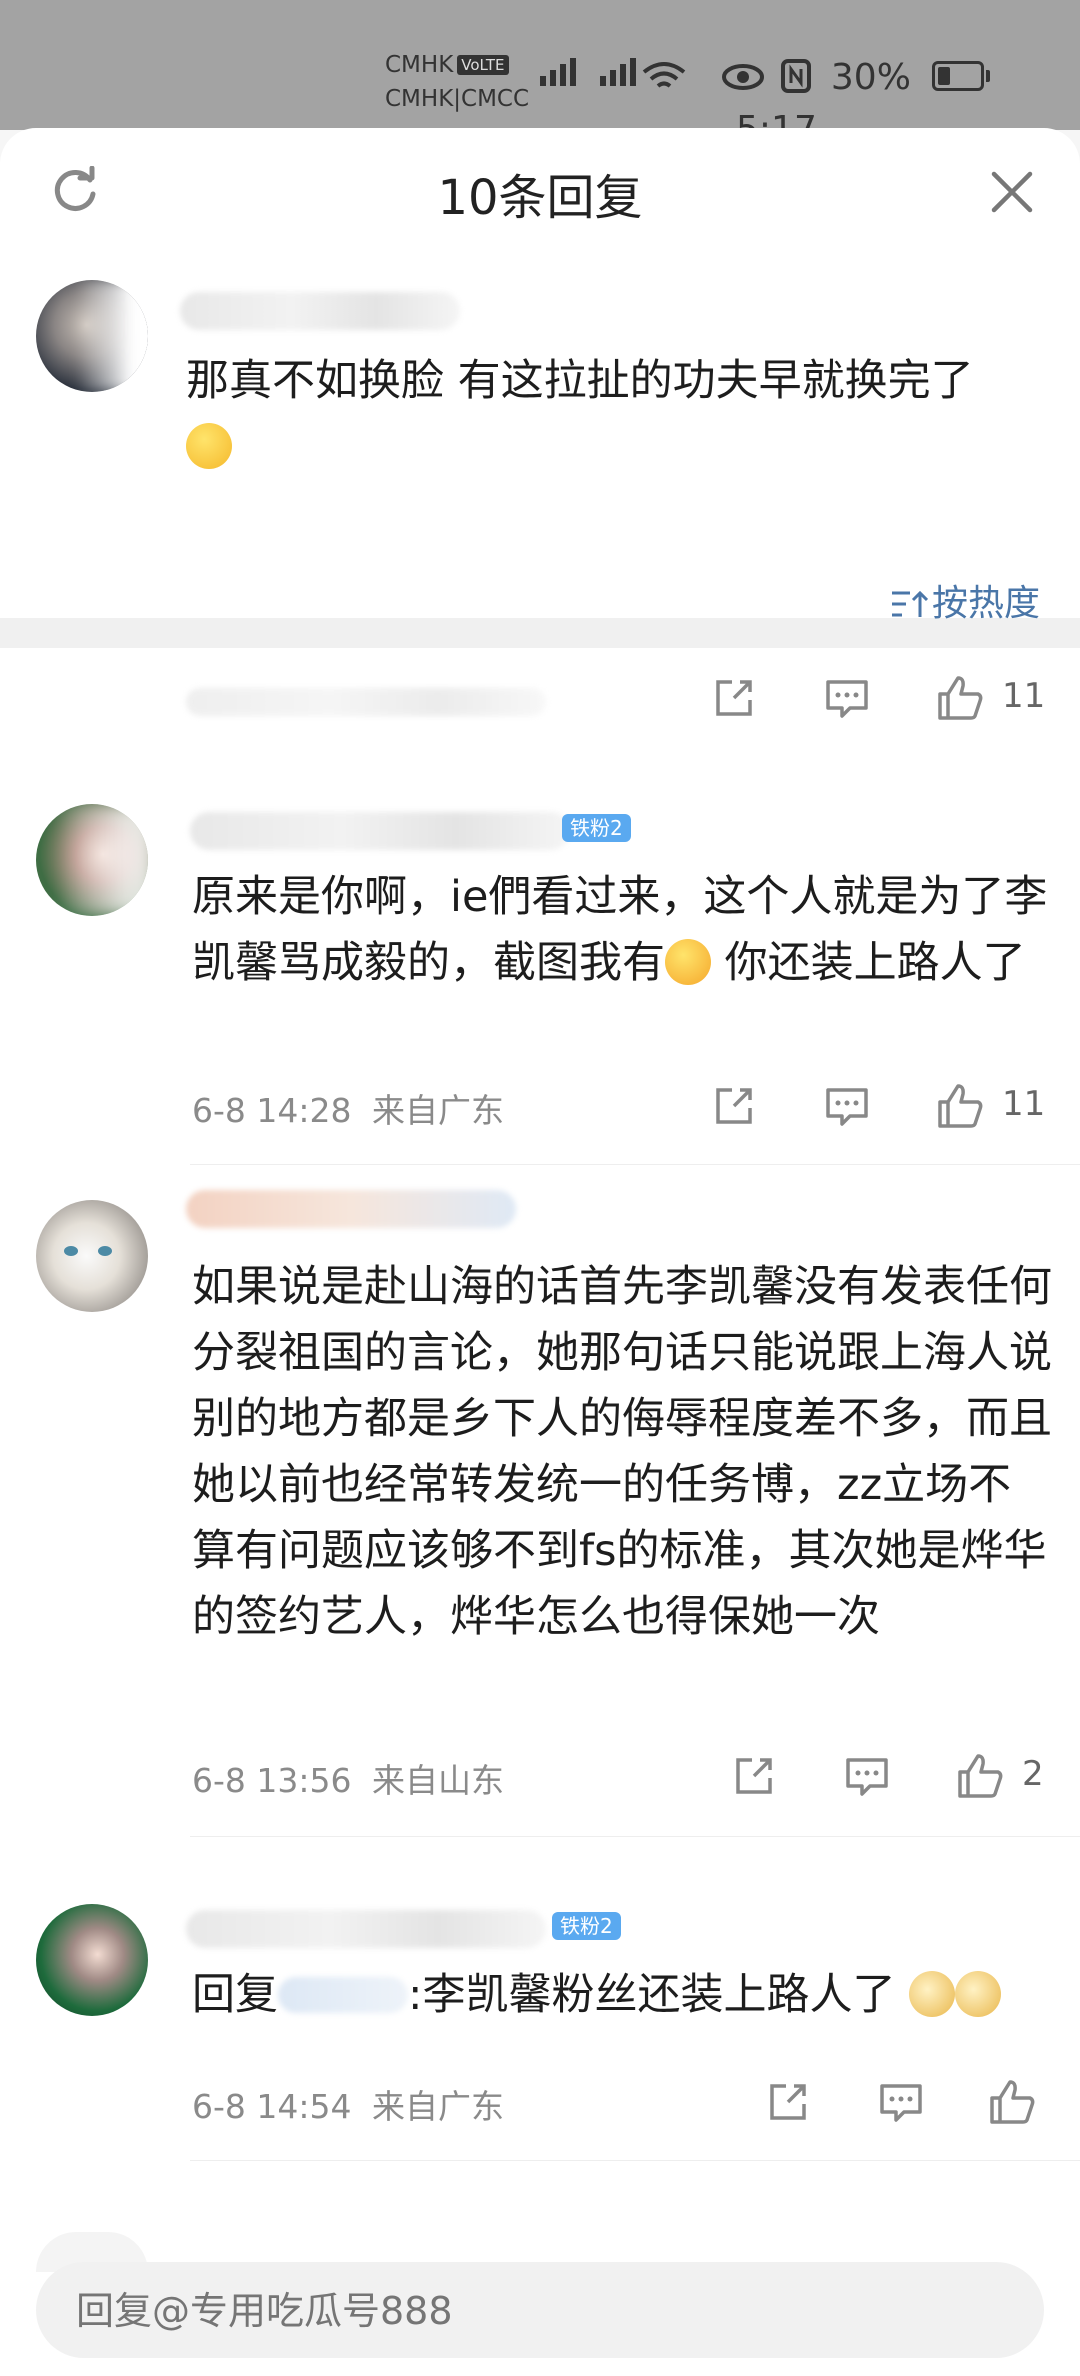 This screenshot has width=1080, height=2376. Describe the element at coordinates (1012, 192) in the screenshot. I see `close-icon` at that location.